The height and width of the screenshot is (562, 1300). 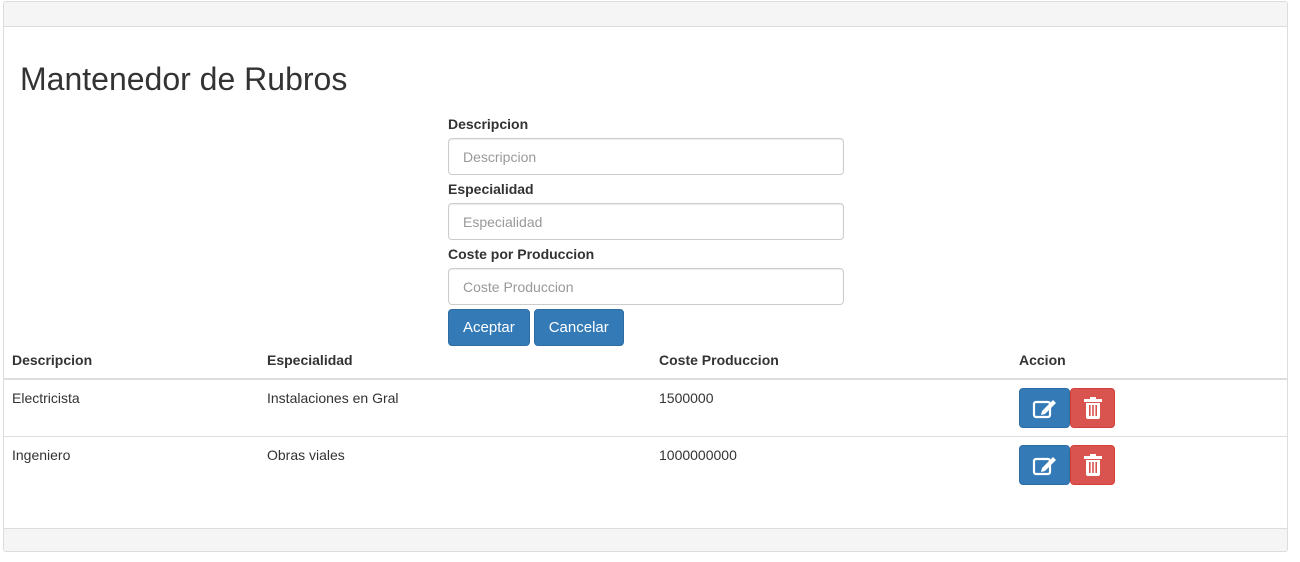 What do you see at coordinates (646, 286) in the screenshot?
I see `coste-input` at bounding box center [646, 286].